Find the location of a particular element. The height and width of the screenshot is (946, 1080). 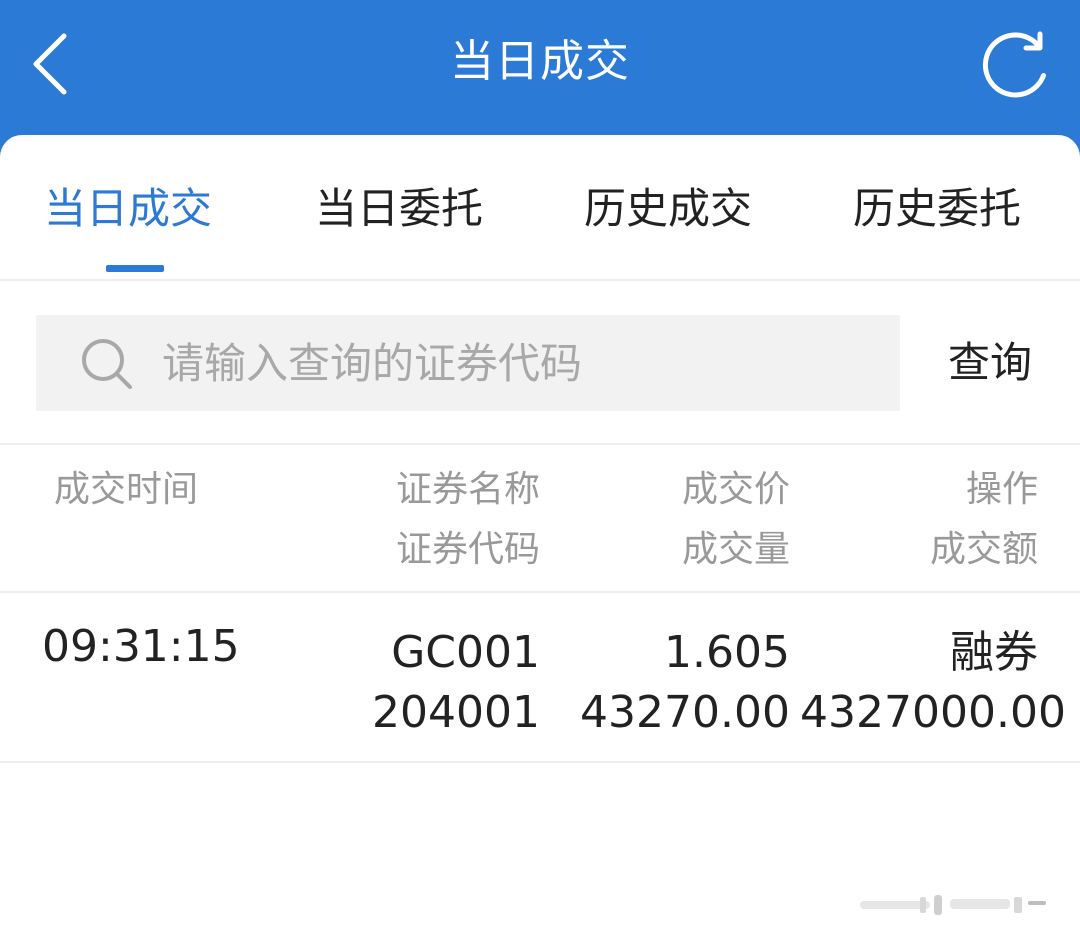

tab-history-orders: 历史委托 is located at coordinates (937, 209).